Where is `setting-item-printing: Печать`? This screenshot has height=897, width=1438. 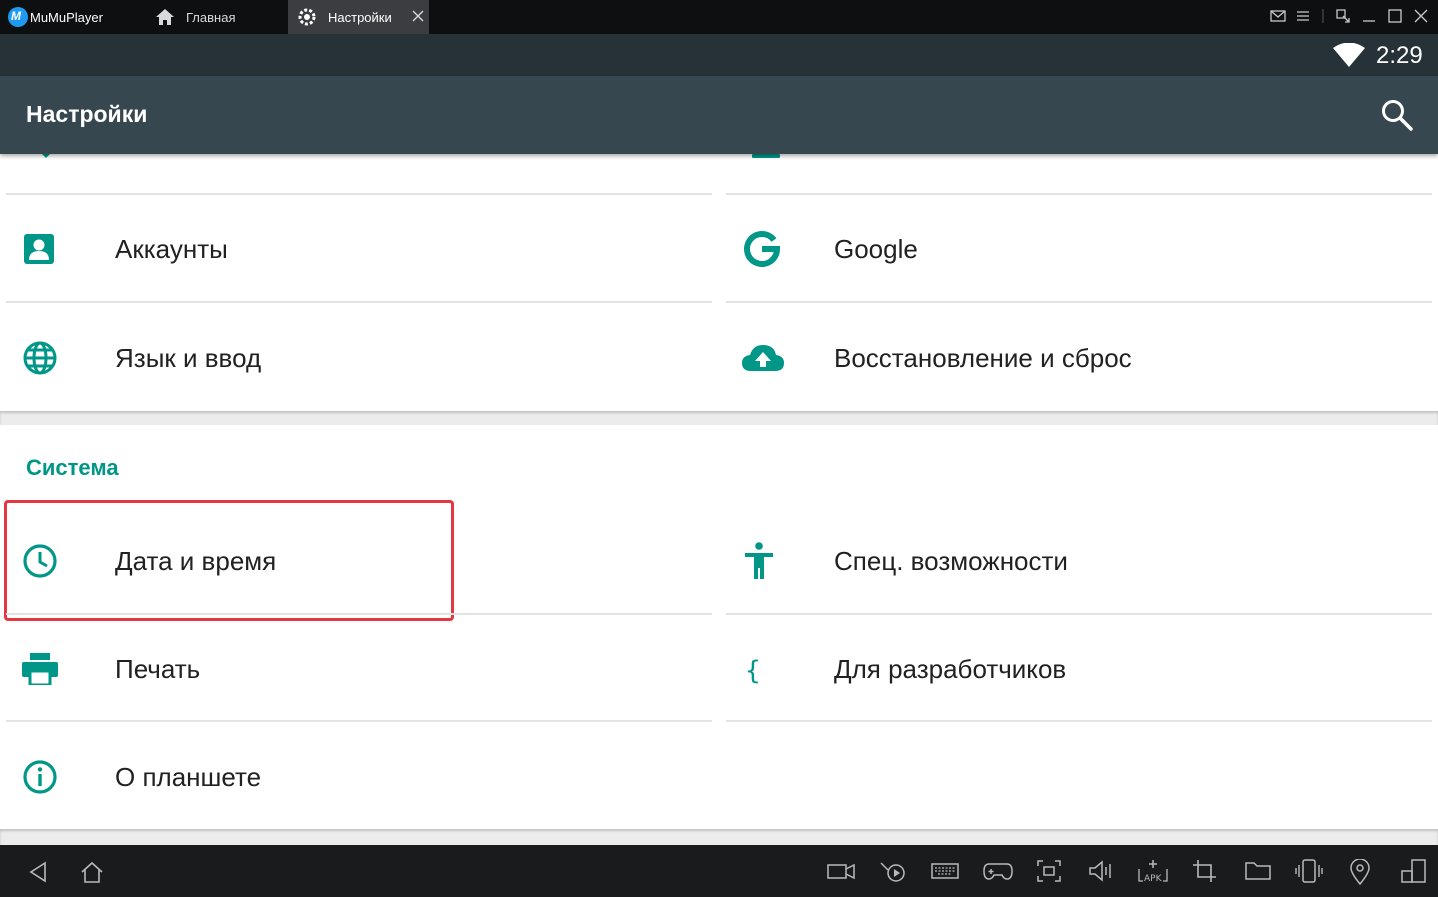 setting-item-printing: Печать is located at coordinates (356, 669).